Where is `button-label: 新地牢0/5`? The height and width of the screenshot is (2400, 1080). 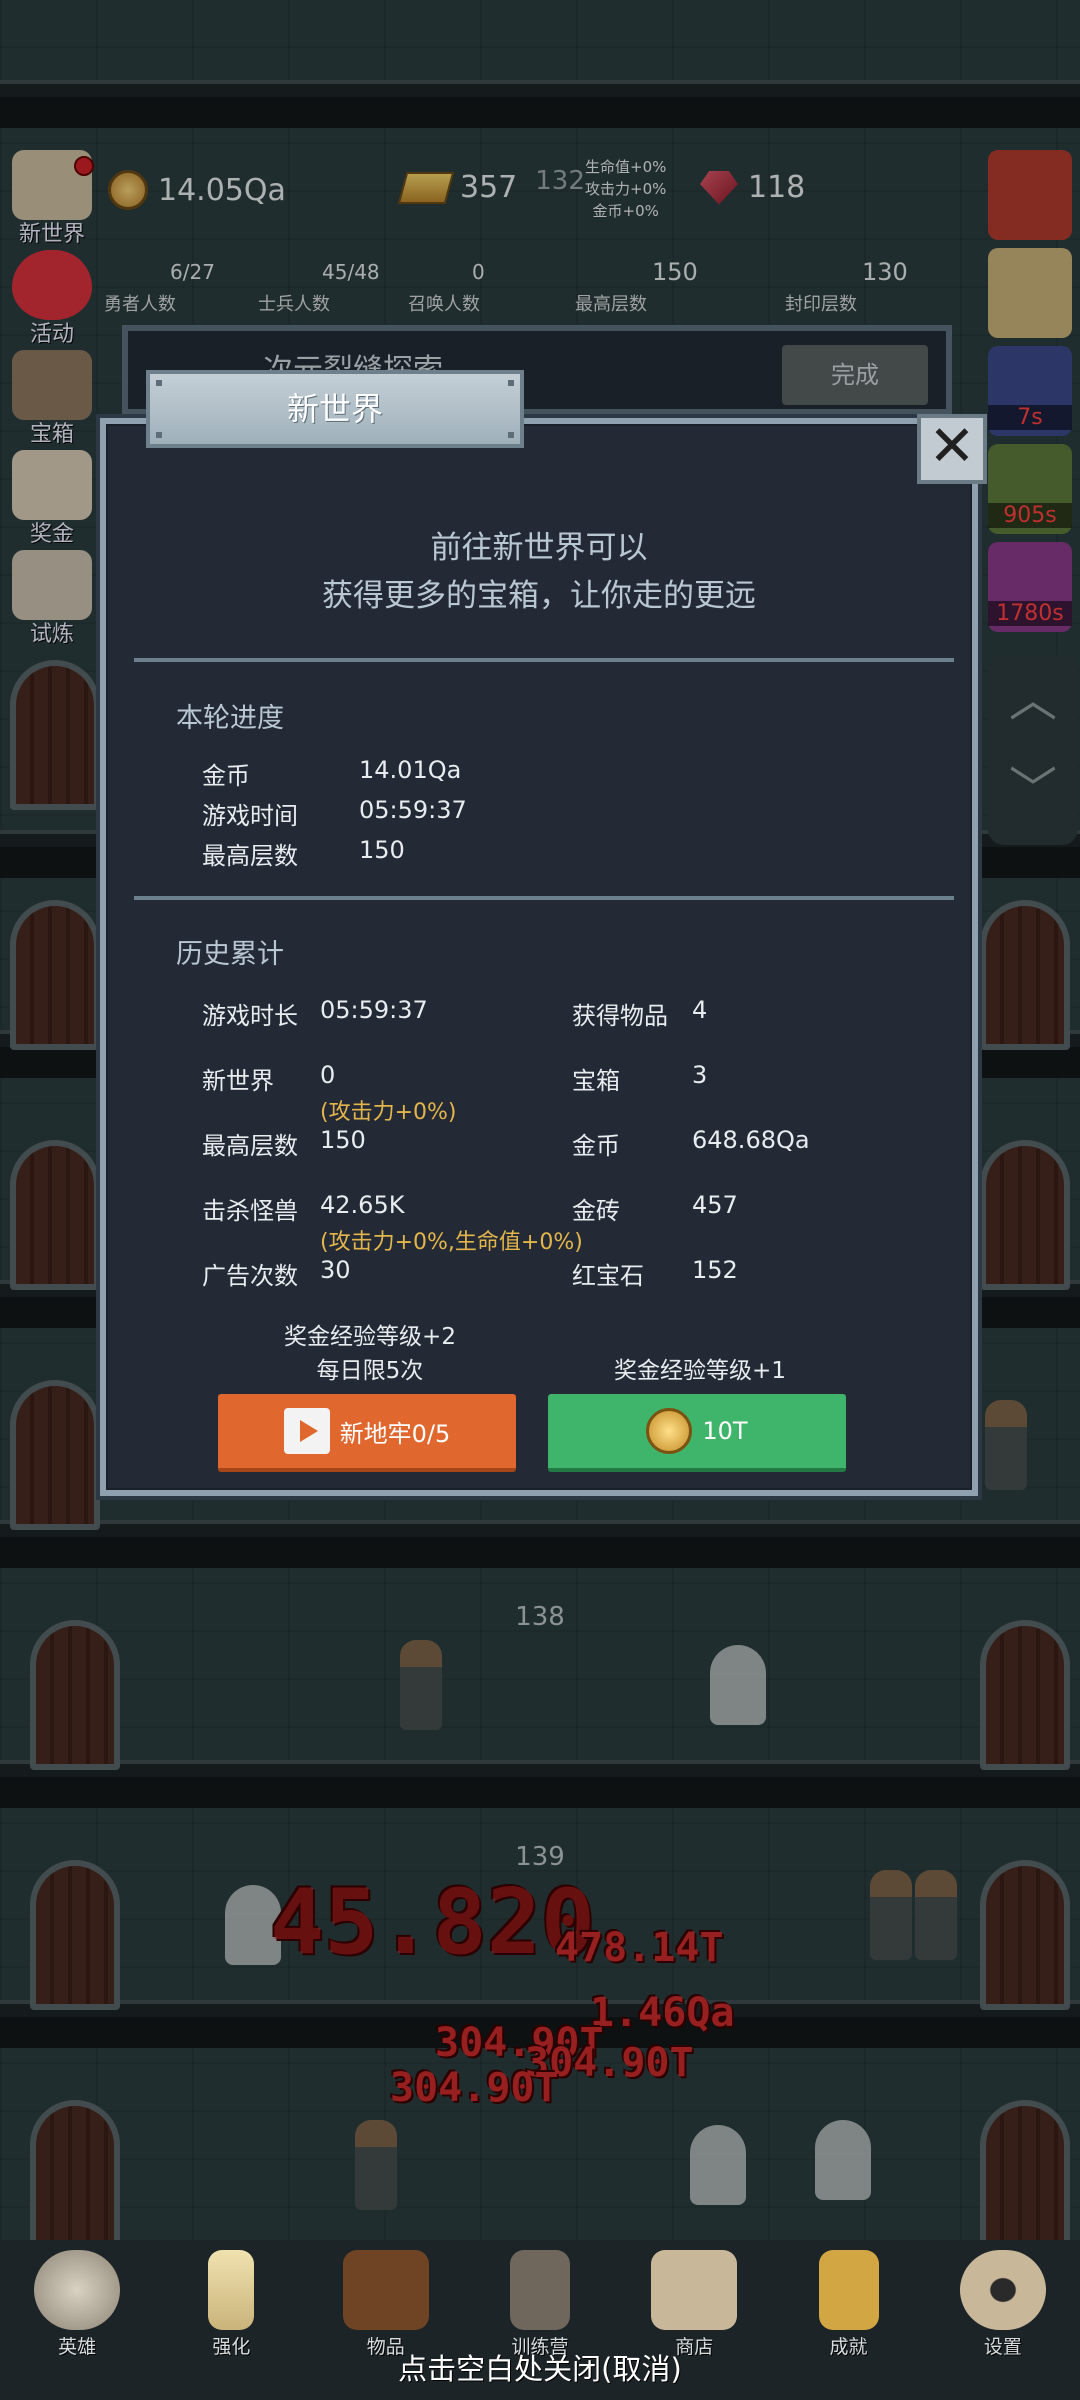 button-label: 新地牢0/5 is located at coordinates (395, 1433).